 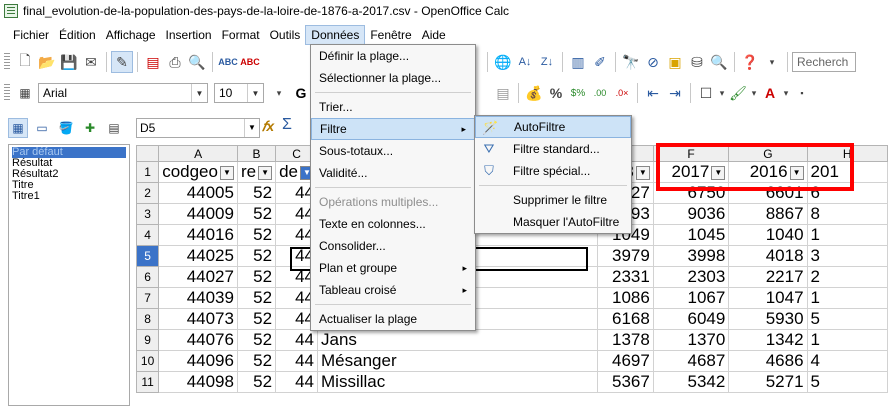 What do you see at coordinates (625, 382) in the screenshot?
I see `cell-value: 5367` at bounding box center [625, 382].